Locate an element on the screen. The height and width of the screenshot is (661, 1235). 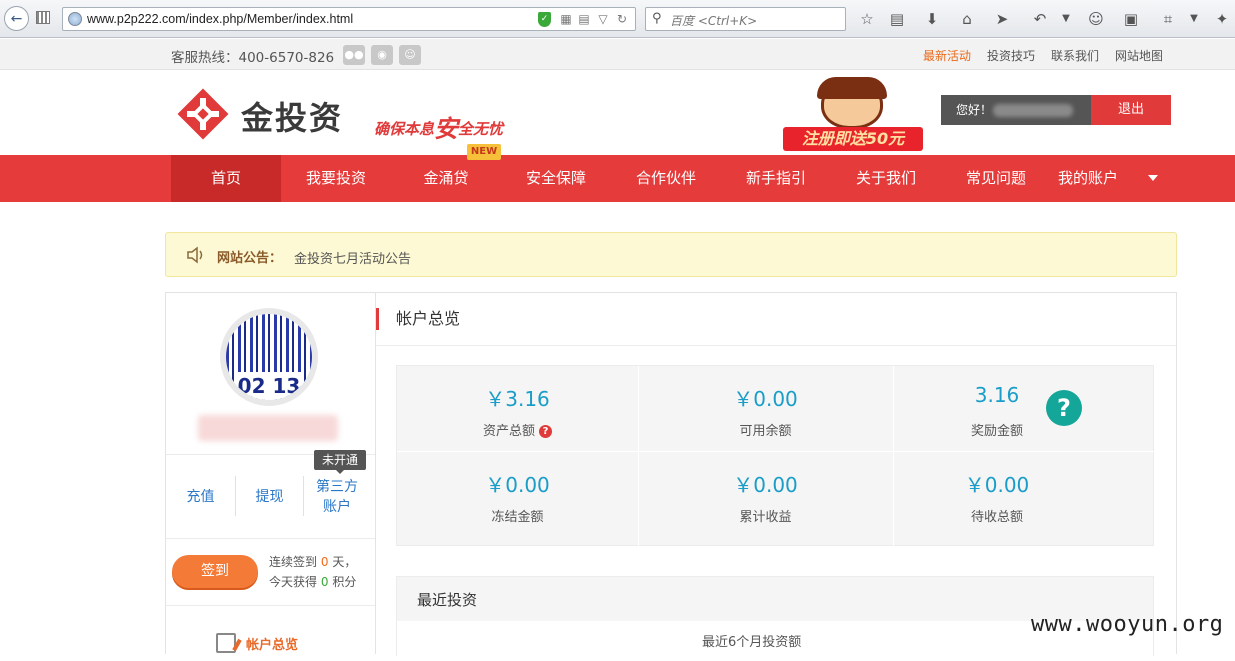
search-placeholder: 百度 <Ctrl+K> is located at coordinates (714, 21).